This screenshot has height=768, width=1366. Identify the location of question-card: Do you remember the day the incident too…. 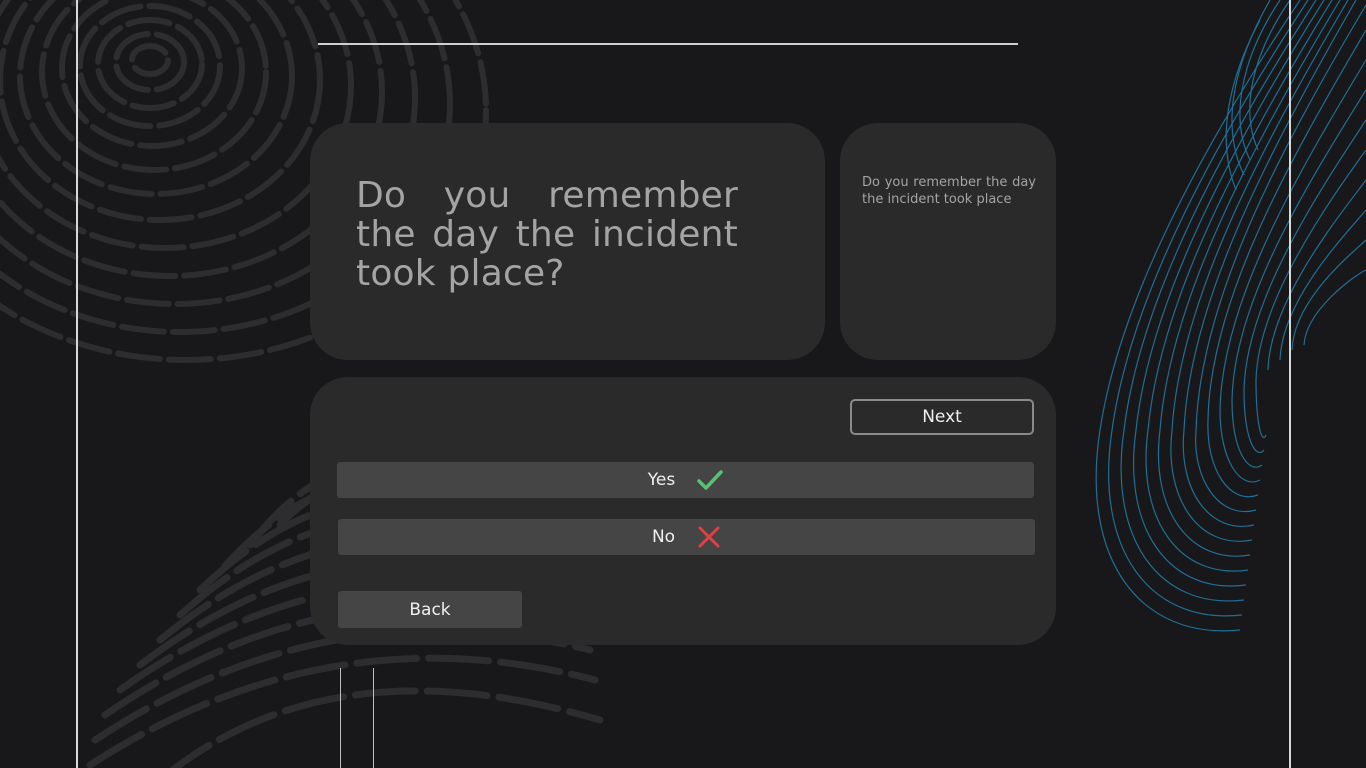
(567, 241).